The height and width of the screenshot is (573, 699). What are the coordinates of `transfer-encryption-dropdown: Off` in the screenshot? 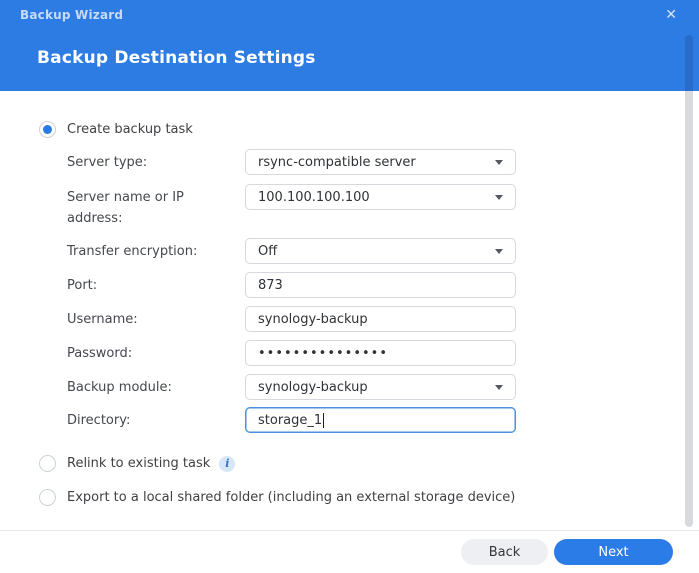 It's located at (380, 251).